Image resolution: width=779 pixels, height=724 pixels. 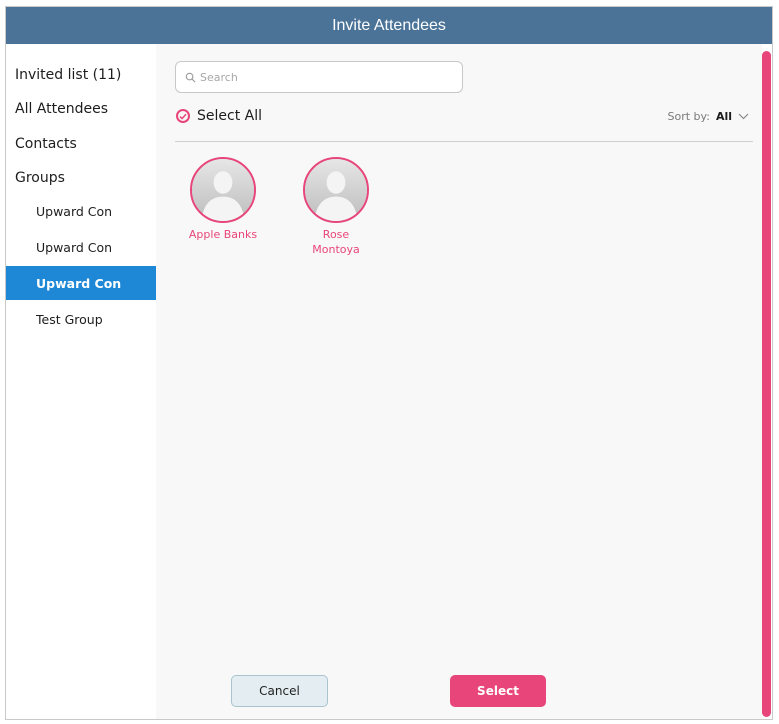 What do you see at coordinates (81, 319) in the screenshot?
I see `sidebar-group-item: Test Group` at bounding box center [81, 319].